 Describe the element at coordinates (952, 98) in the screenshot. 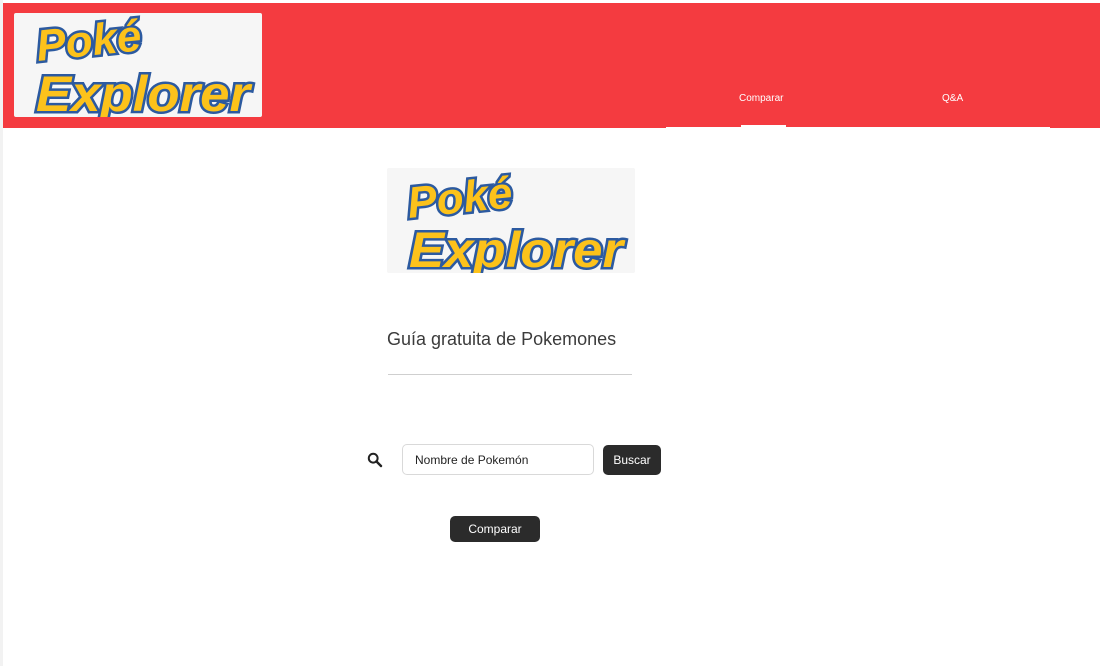

I see `tab-qa: Q&A` at that location.